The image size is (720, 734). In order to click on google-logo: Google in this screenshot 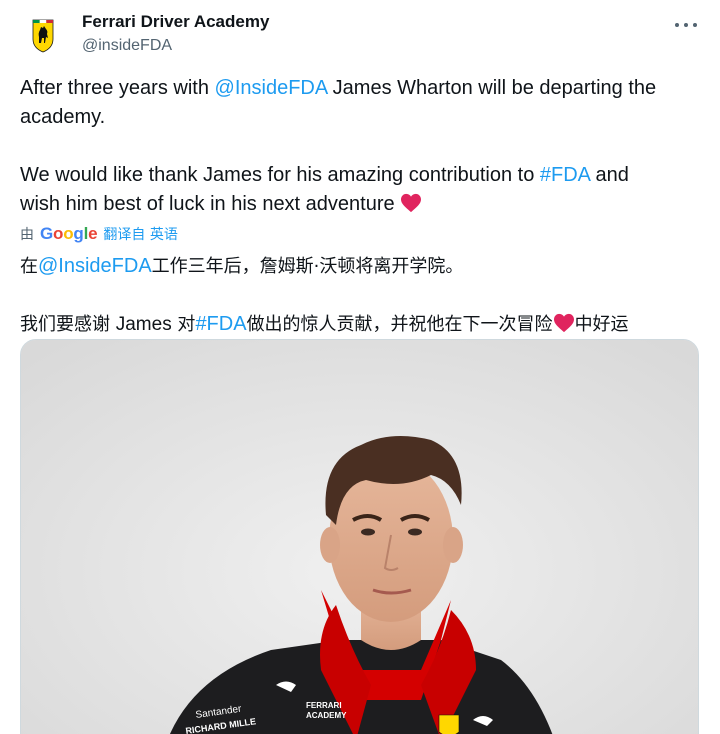, I will do `click(69, 233)`.